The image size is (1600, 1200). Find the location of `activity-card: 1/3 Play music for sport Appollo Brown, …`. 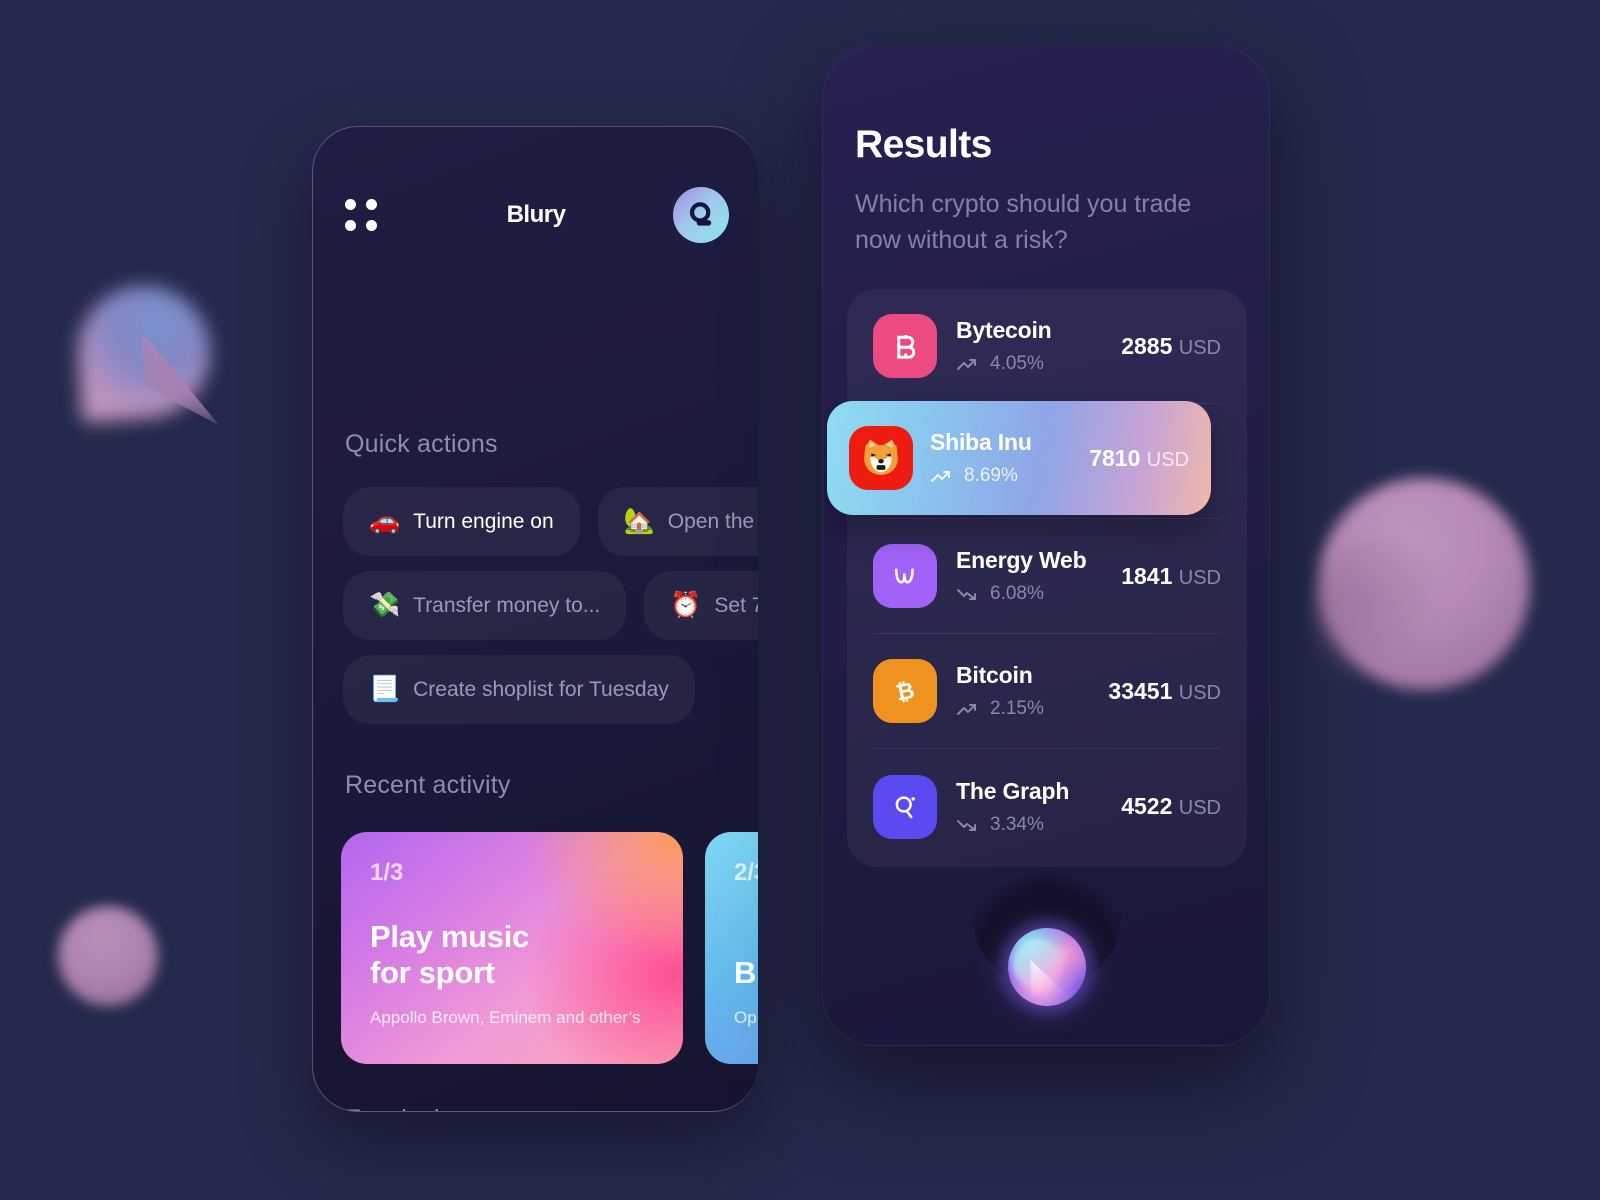

activity-card: 1/3 Play music for sport Appollo Brown, … is located at coordinates (512, 948).